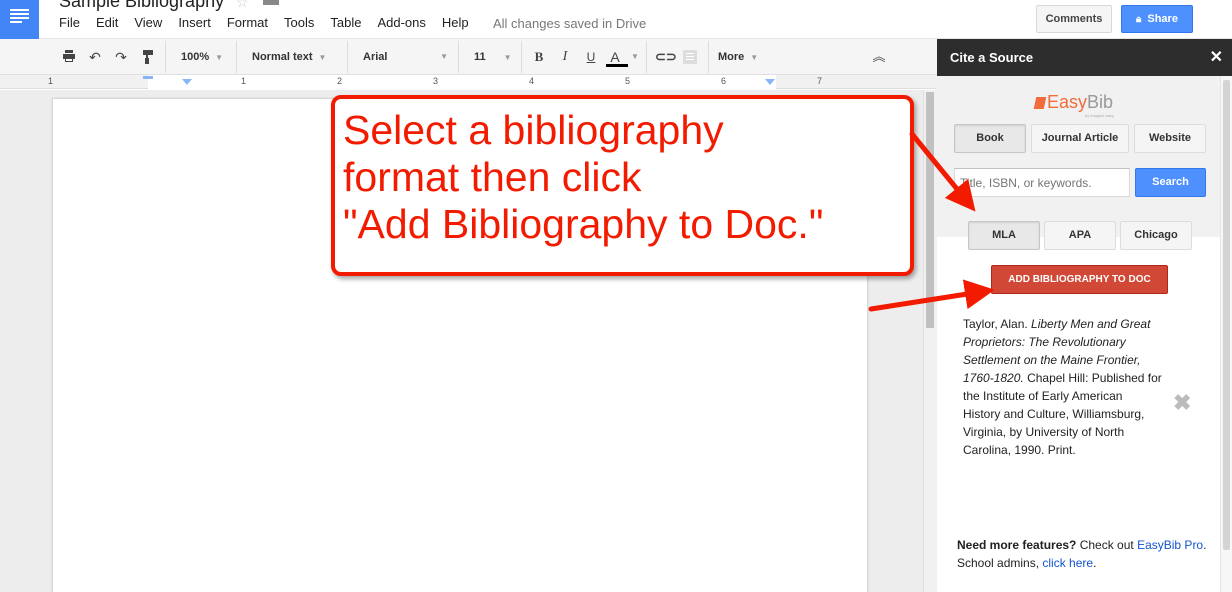  Describe the element at coordinates (1156, 235) in the screenshot. I see `format-chicago: Chicago` at that location.